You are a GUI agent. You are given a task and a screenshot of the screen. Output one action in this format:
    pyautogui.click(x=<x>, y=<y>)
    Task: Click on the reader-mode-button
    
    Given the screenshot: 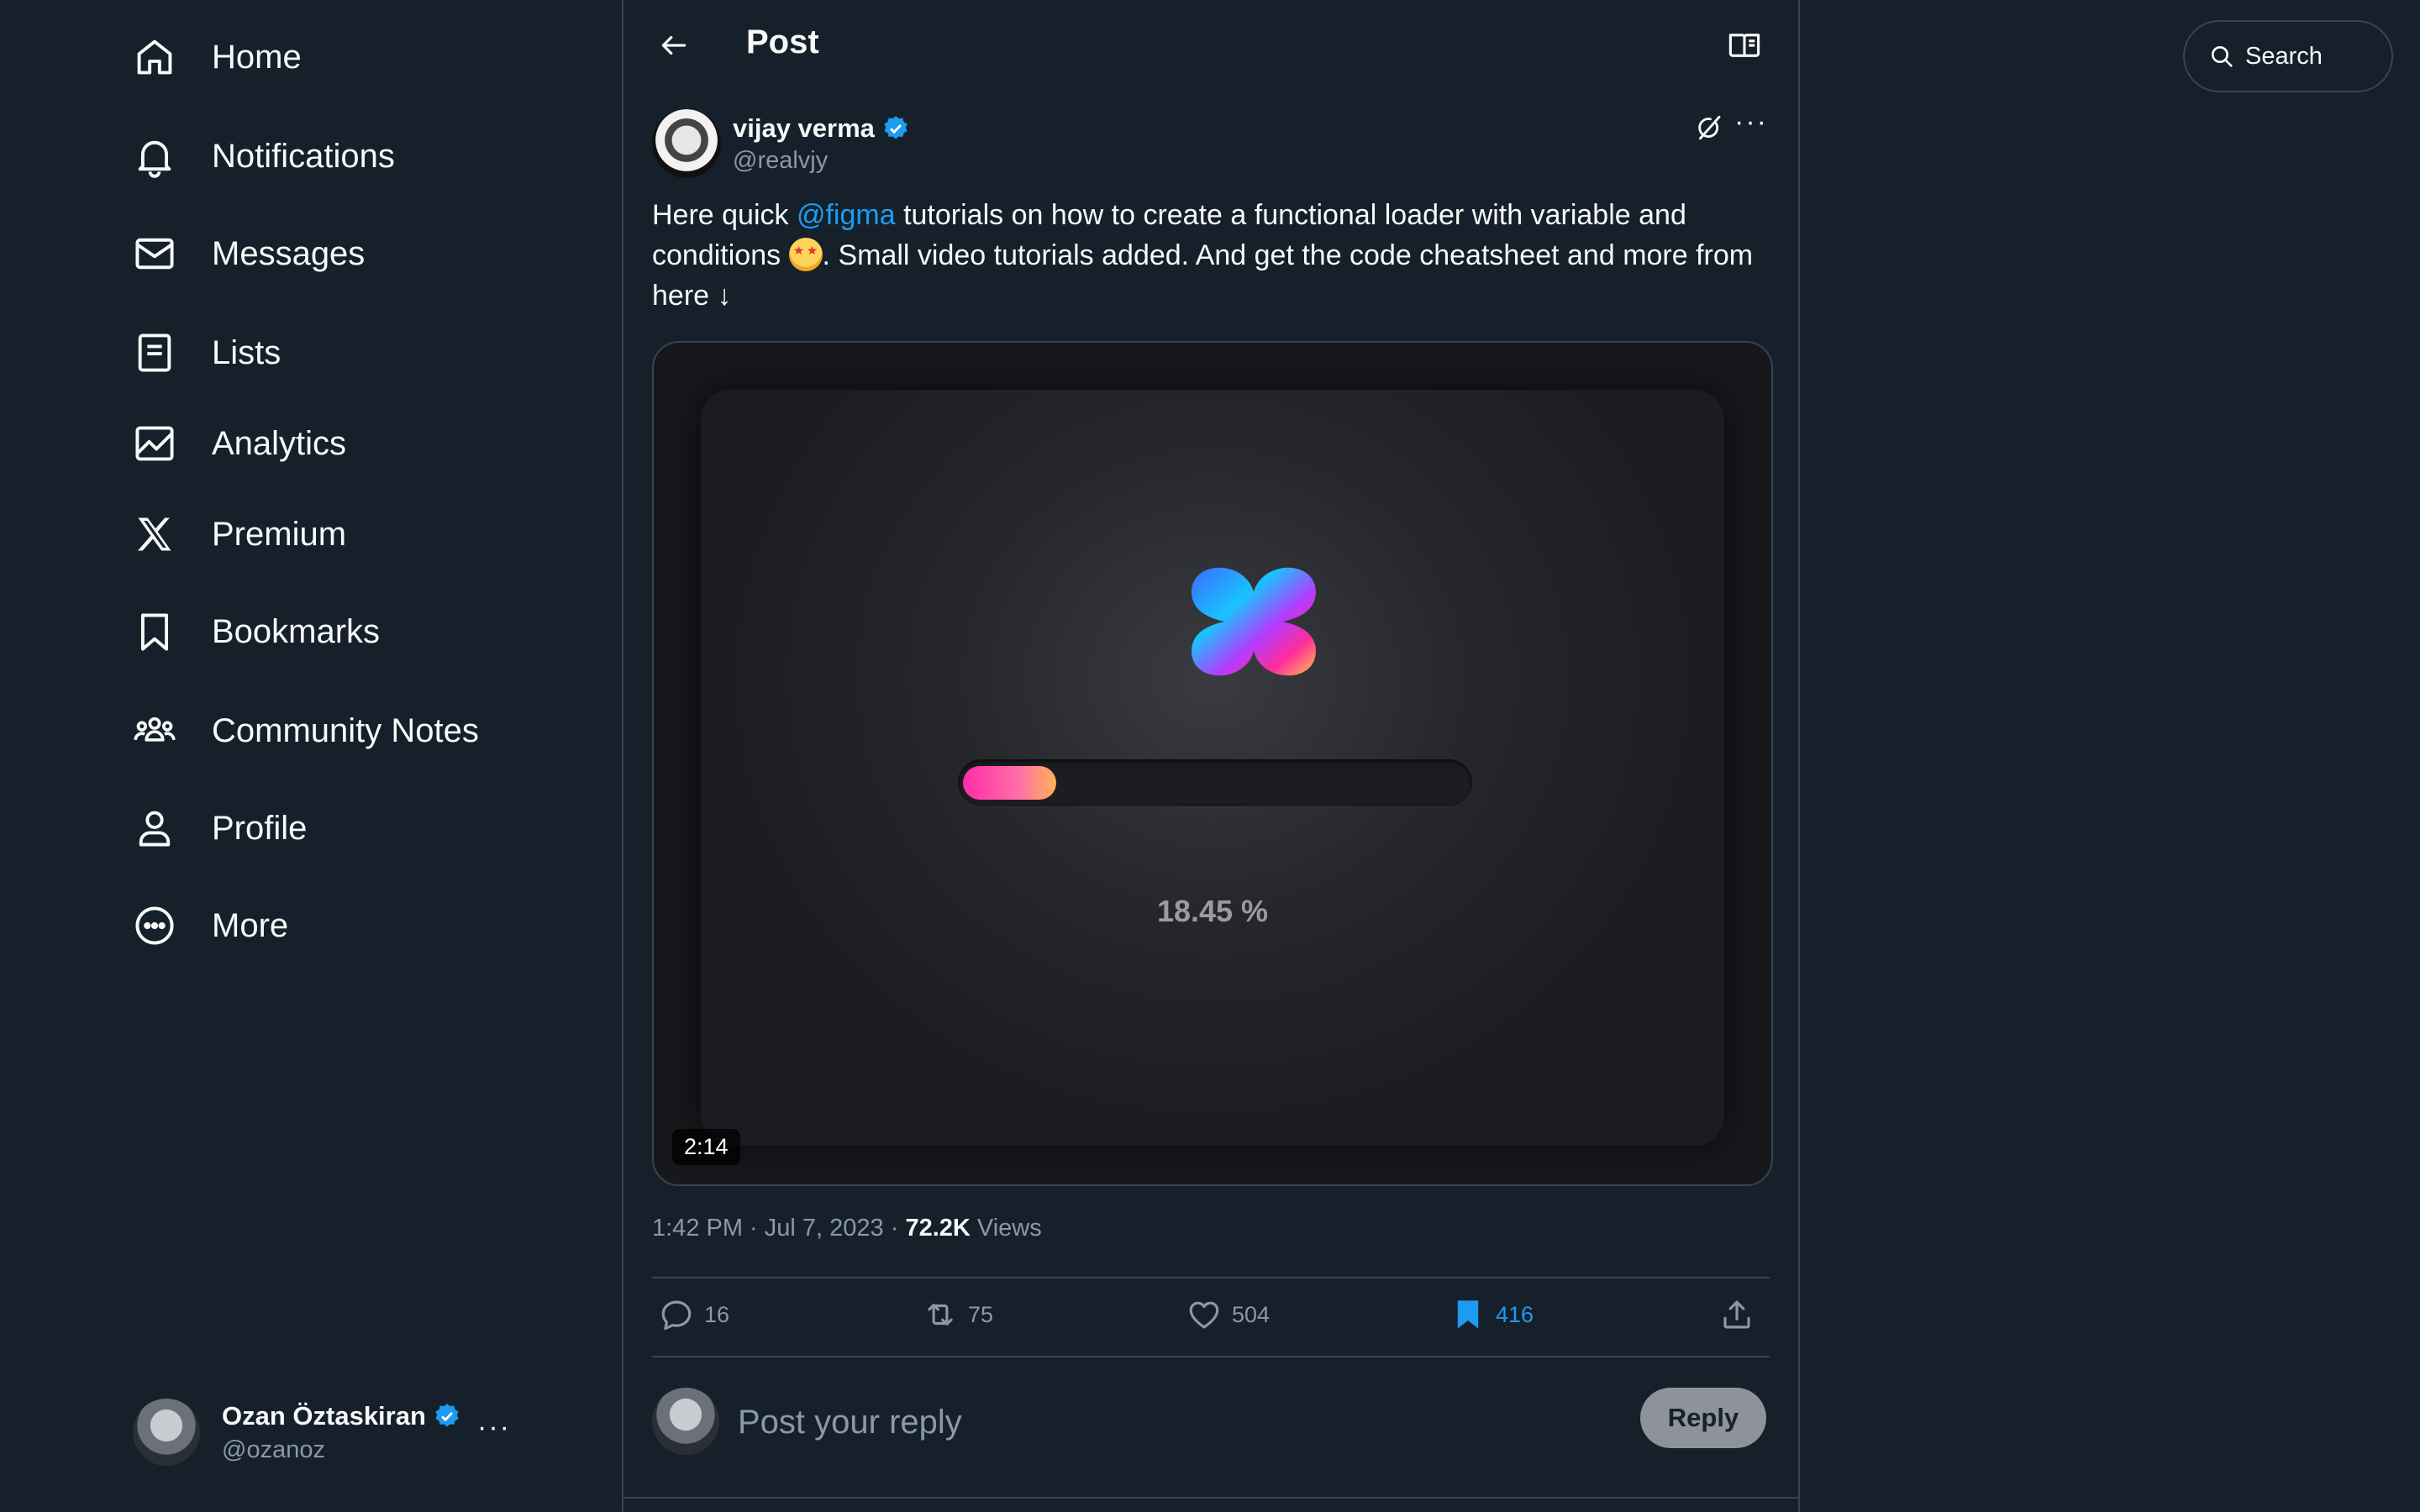 What is the action you would take?
    pyautogui.click(x=1744, y=45)
    